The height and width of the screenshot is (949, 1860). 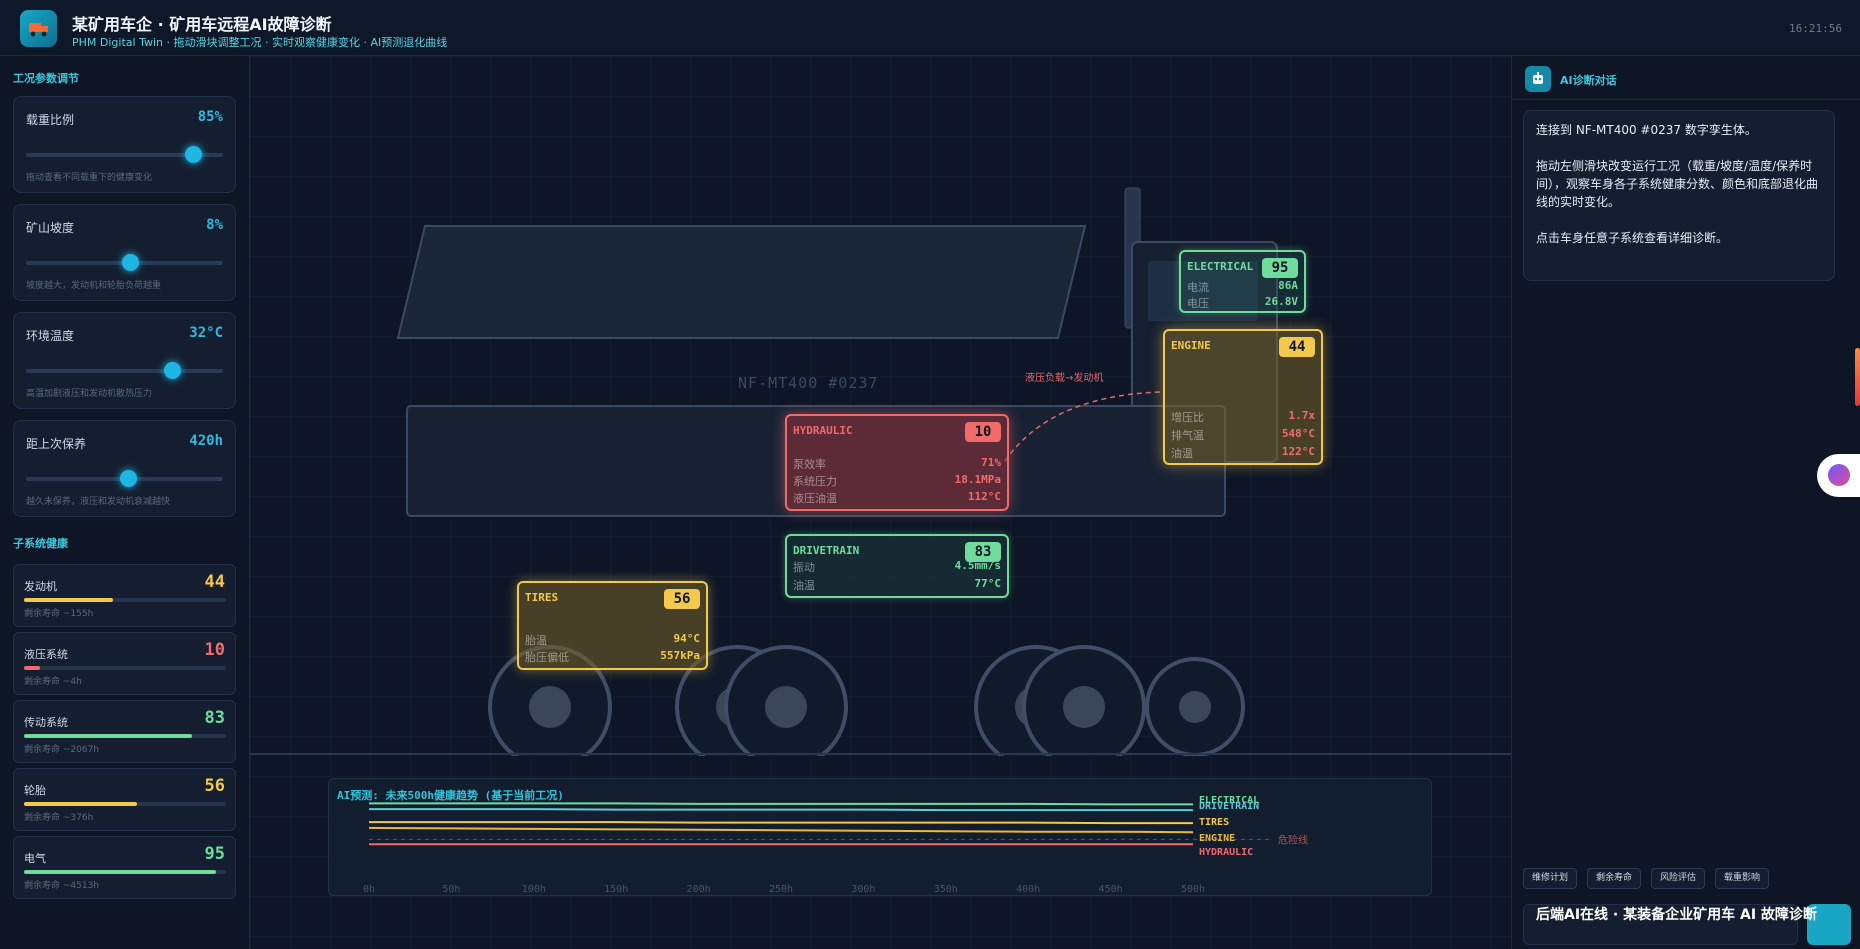 I want to click on quick-load-impact-button: 载重影响, so click(x=1742, y=878).